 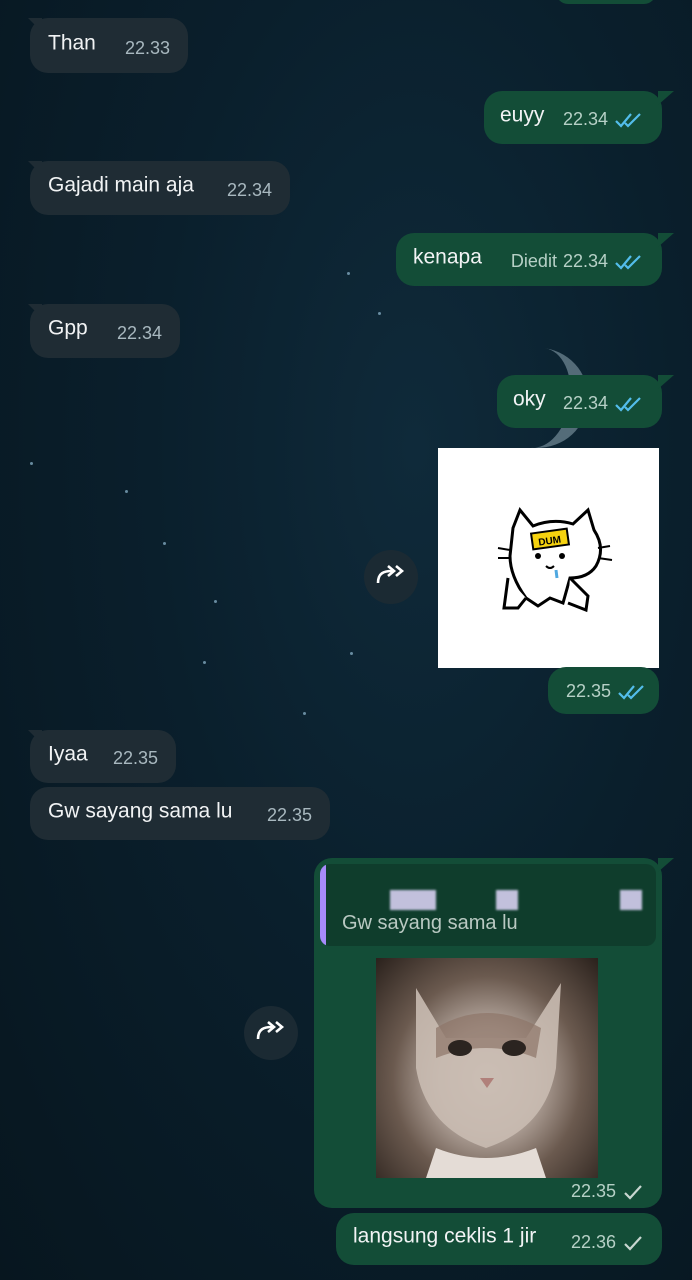 I want to click on message-text: Gajadi main aja, so click(x=121, y=185).